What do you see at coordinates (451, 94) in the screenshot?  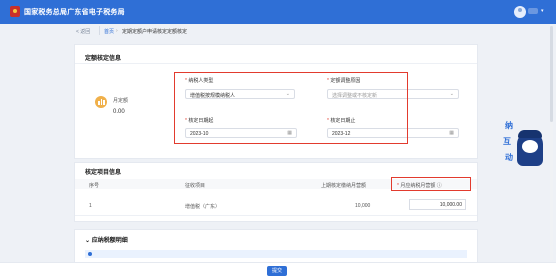 I see `chevron-down-icon: ⌄` at bounding box center [451, 94].